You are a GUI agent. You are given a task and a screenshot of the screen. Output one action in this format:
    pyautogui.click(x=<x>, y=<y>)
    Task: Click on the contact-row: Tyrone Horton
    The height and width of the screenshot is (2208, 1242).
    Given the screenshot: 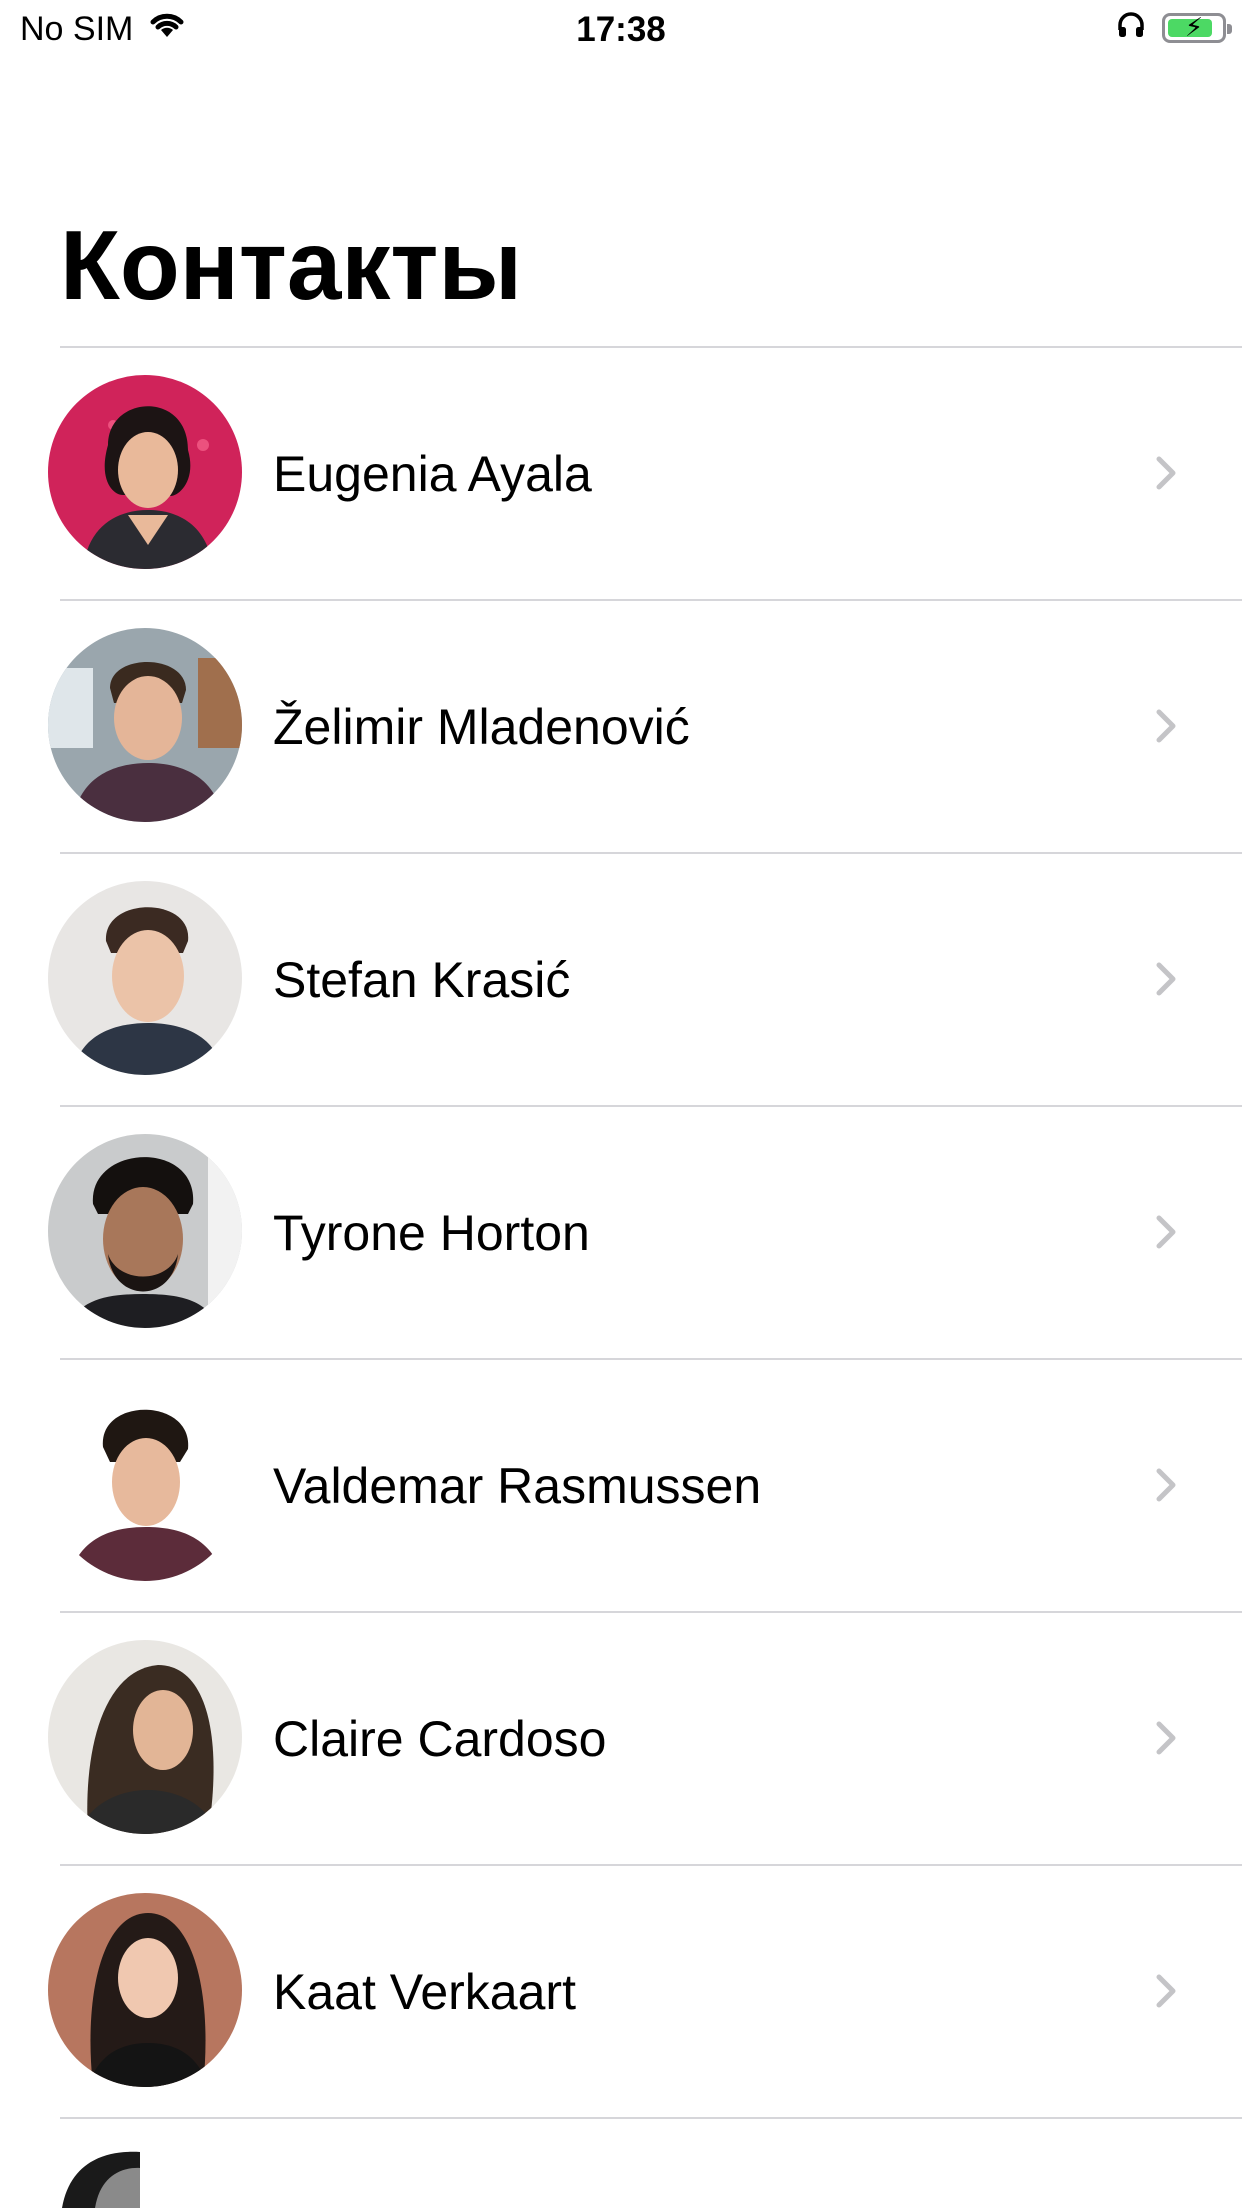 What is the action you would take?
    pyautogui.click(x=621, y=1233)
    